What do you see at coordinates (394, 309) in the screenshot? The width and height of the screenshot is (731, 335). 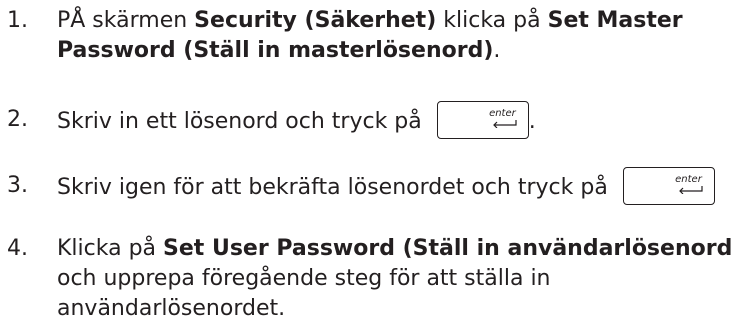 I see `step-line: användarlösenordet.` at bounding box center [394, 309].